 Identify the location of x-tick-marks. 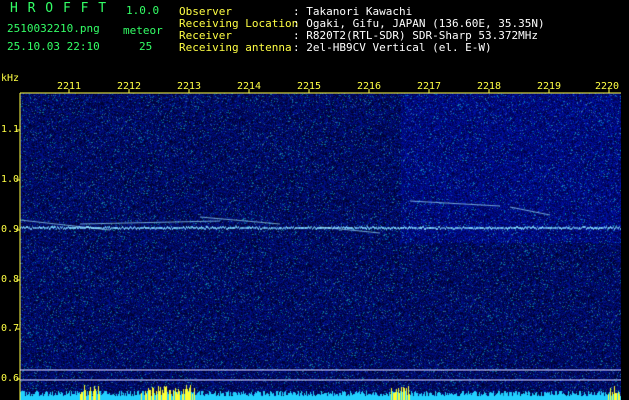
(339, 91).